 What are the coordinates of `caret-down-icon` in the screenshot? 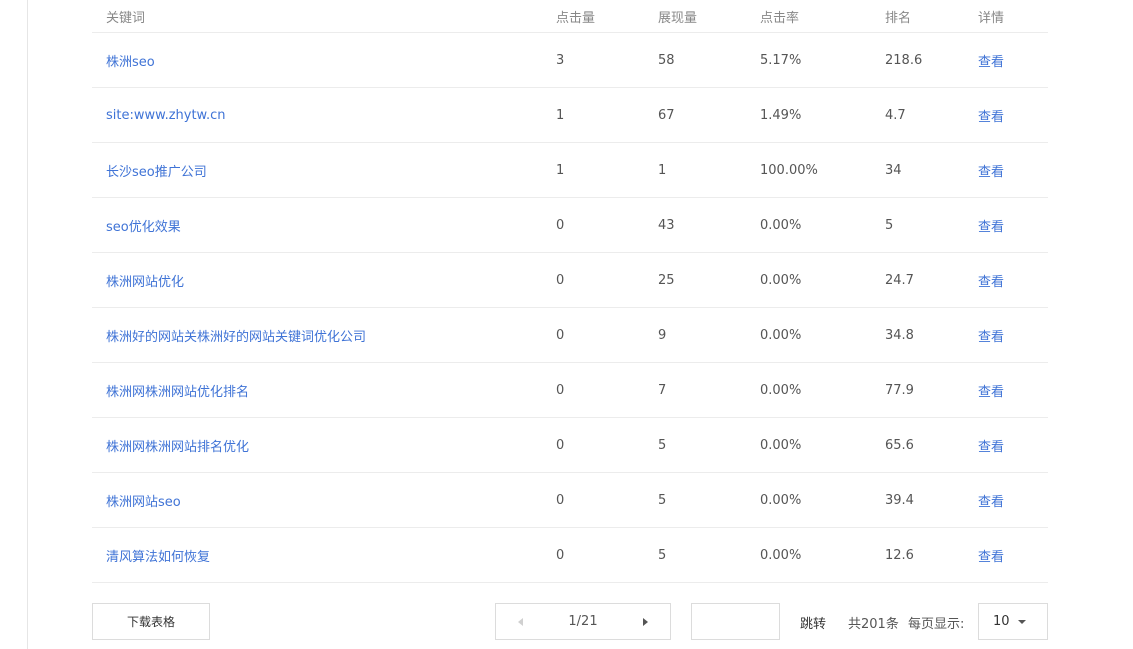 It's located at (1022, 622).